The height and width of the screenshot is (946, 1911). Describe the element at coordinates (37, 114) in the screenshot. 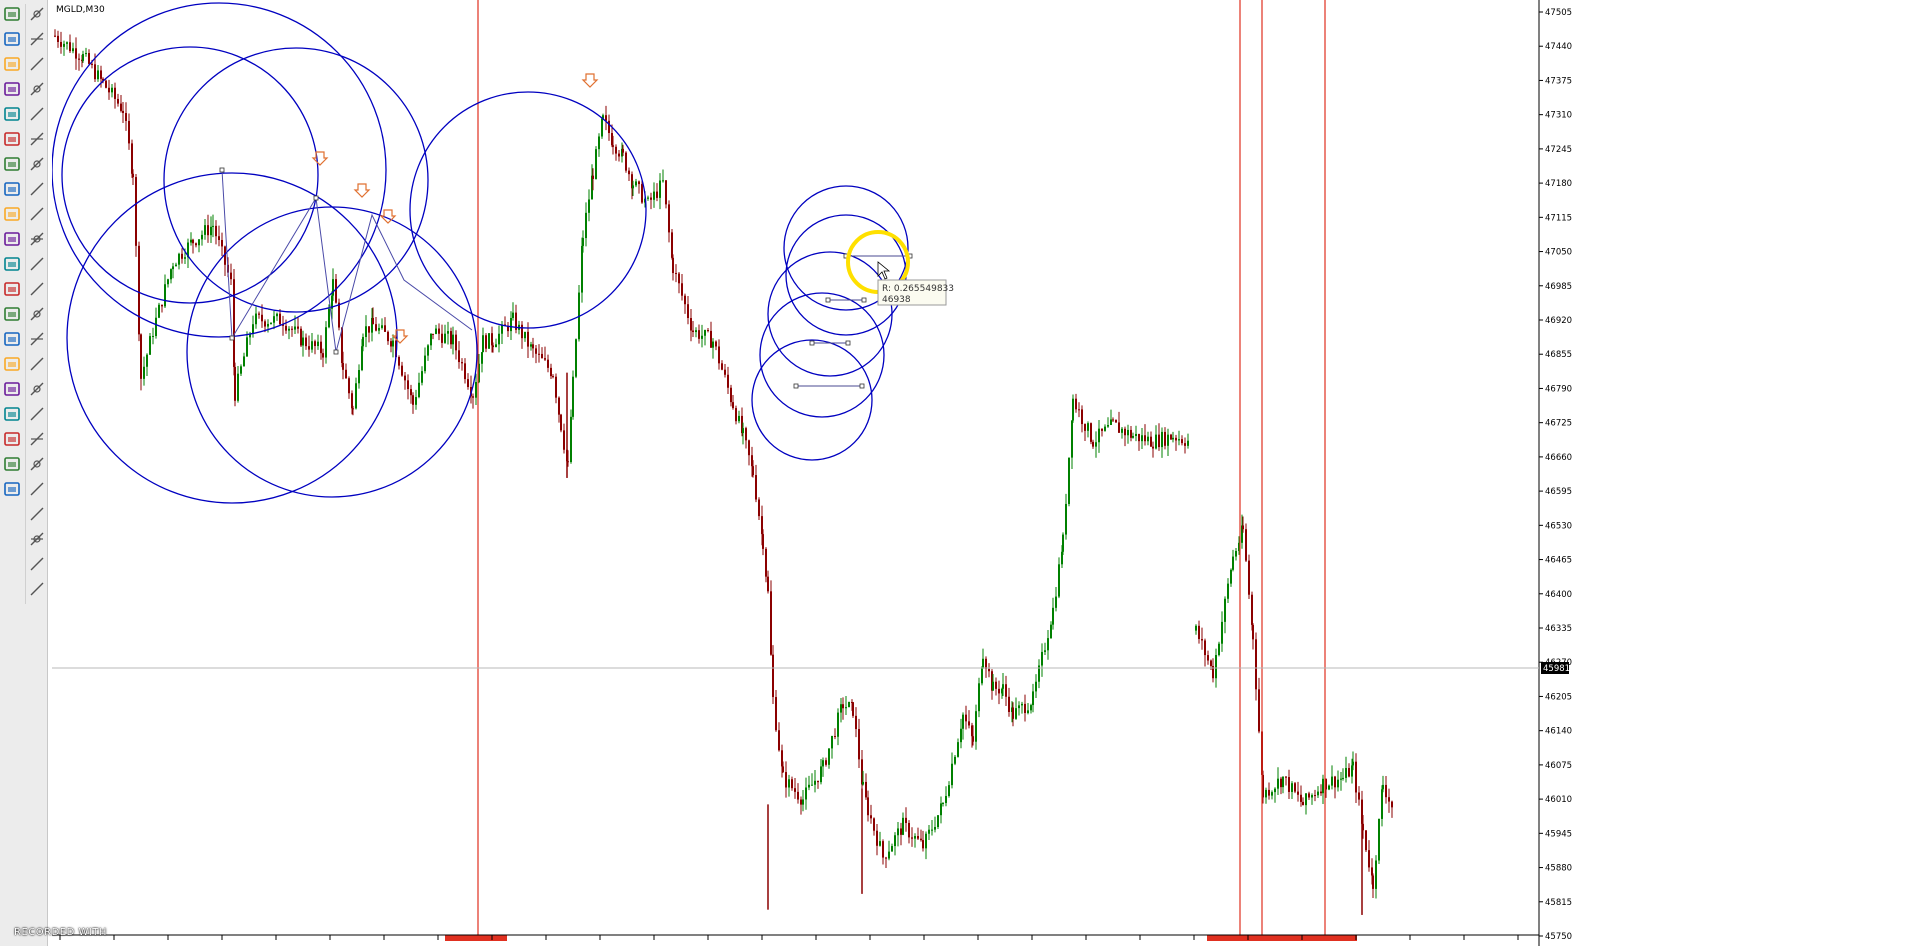

I see `trendline-icon` at that location.